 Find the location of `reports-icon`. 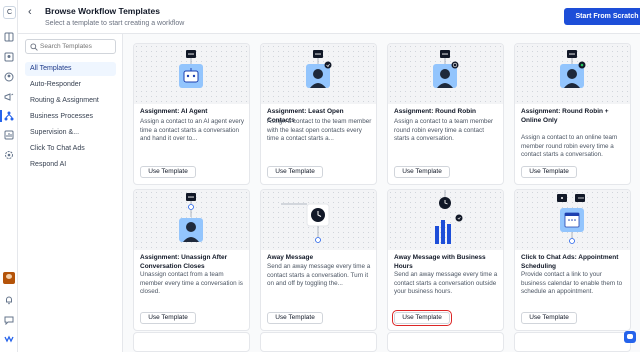

reports-icon is located at coordinates (9, 135).